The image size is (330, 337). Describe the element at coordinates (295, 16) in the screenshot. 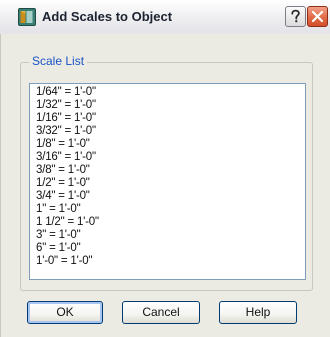

I see `title-help-button` at that location.